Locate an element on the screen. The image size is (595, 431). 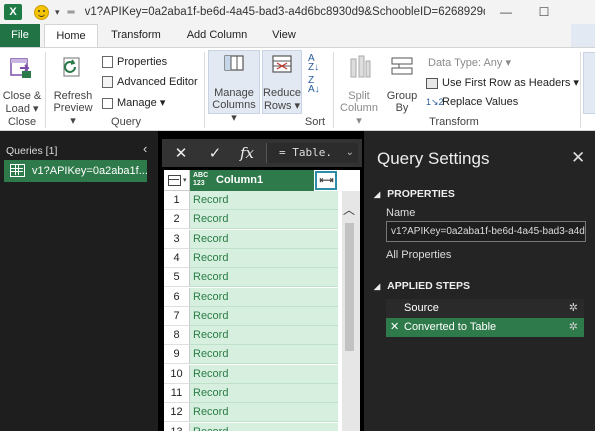
split-column-button: Split Column ▾ is located at coordinates (359, 89).